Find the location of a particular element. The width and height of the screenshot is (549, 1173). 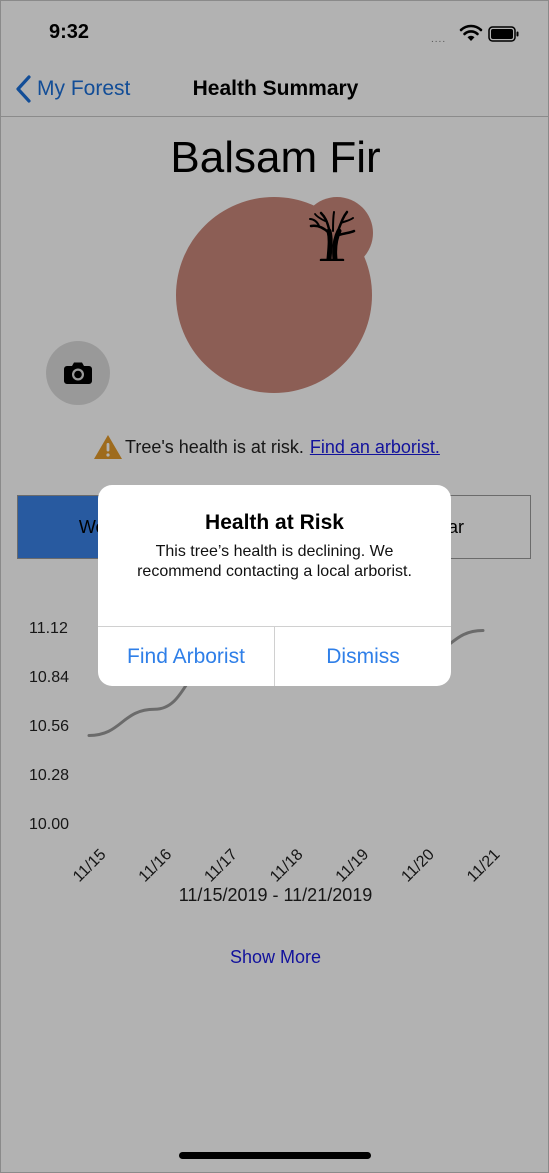

alert-title: Health at Risk is located at coordinates (274, 522).